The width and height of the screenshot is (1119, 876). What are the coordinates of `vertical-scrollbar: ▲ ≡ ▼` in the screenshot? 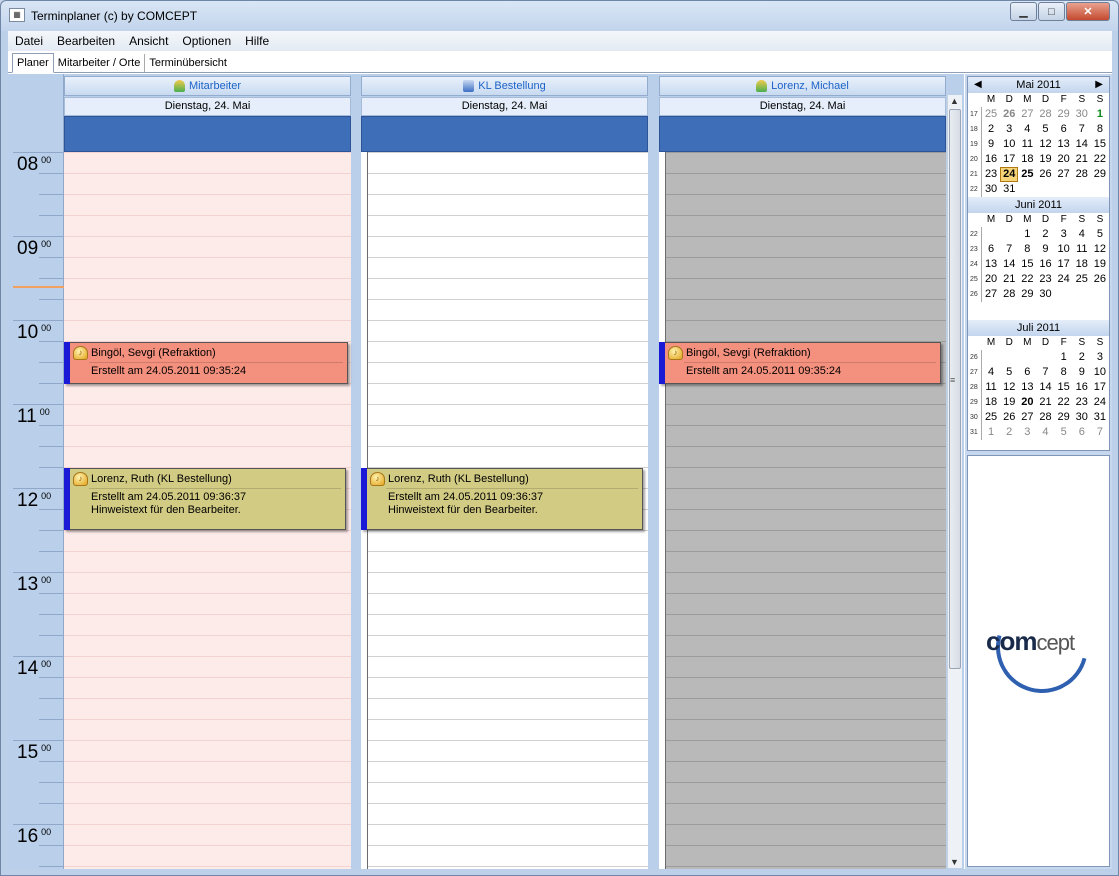 It's located at (954, 481).